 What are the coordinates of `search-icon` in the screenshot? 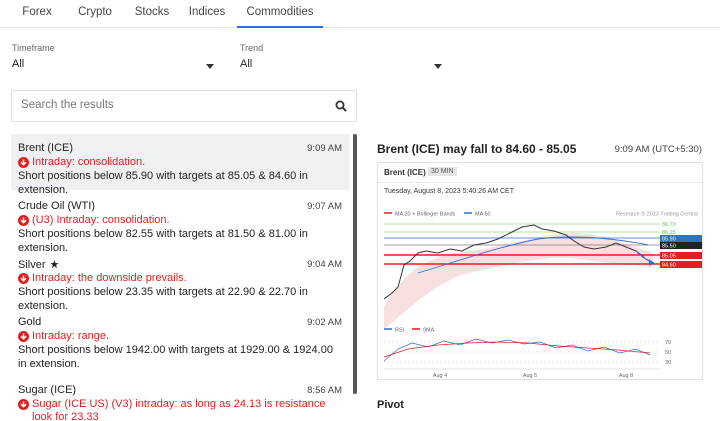 It's located at (341, 106).